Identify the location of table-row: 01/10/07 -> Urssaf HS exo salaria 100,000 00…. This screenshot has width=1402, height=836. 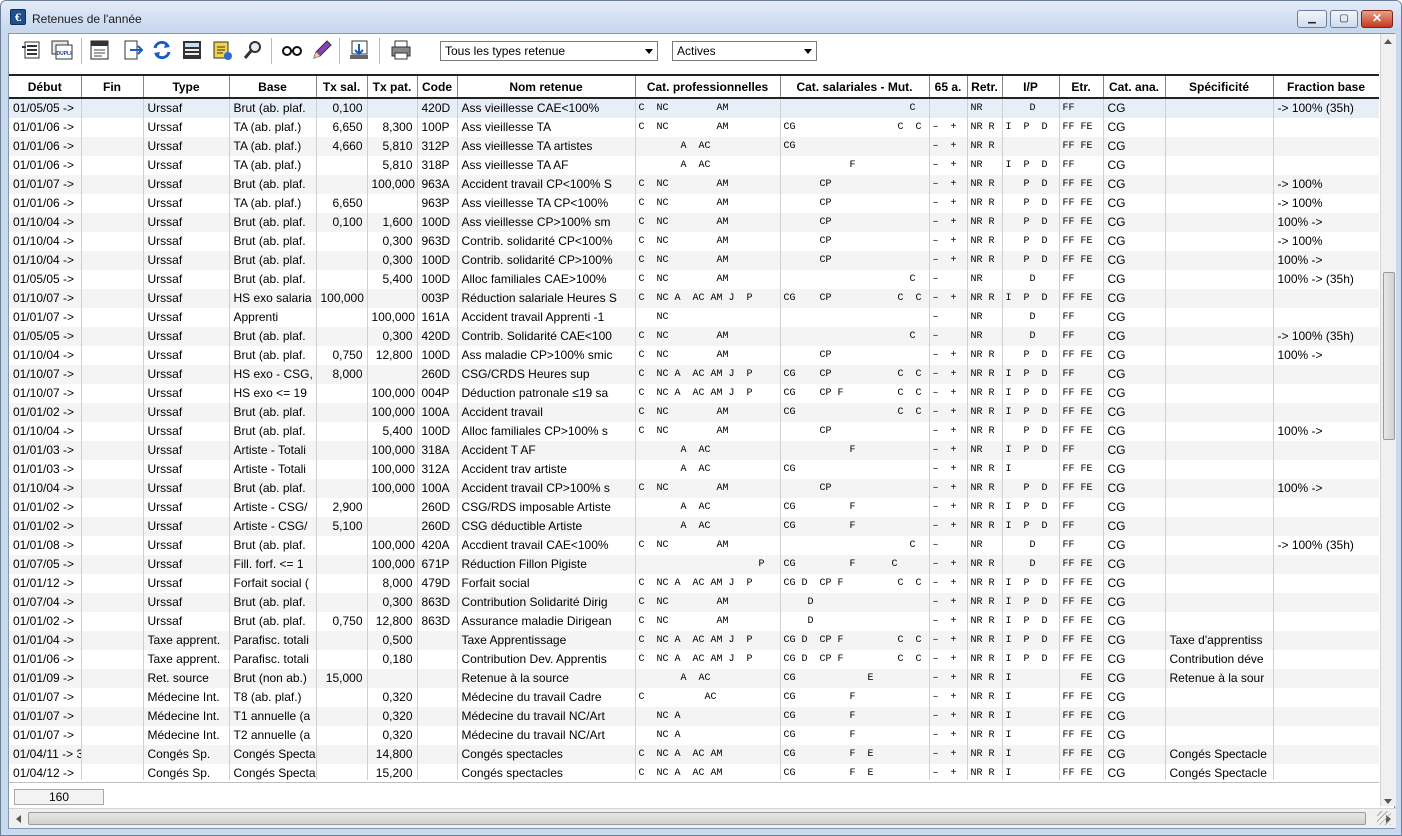
(694, 298).